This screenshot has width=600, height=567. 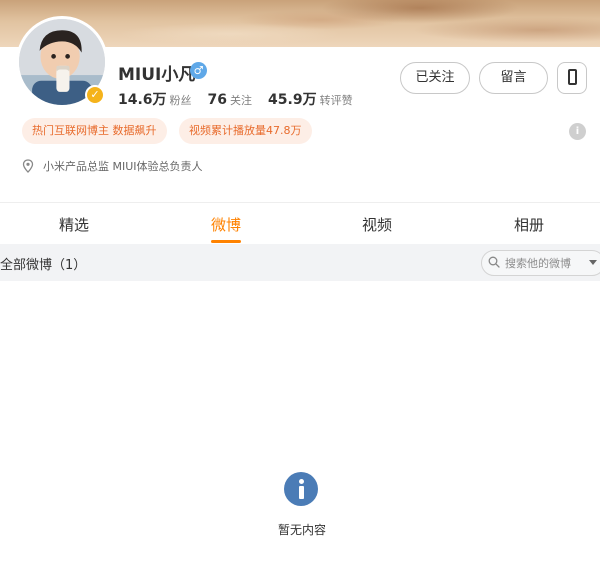 What do you see at coordinates (43, 263) in the screenshot?
I see `feed-title: 全部微博（1）` at bounding box center [43, 263].